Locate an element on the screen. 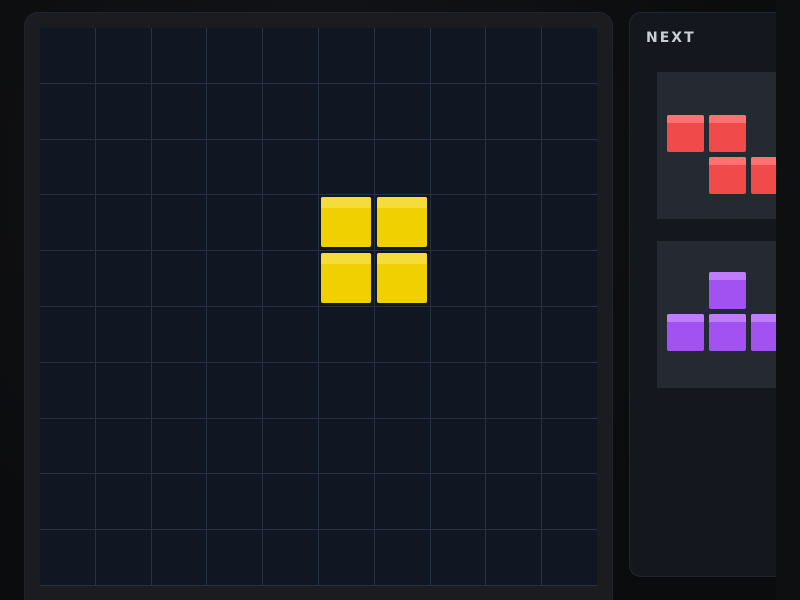 This screenshot has height=600, width=800. screen-edge is located at coordinates (788, 300).